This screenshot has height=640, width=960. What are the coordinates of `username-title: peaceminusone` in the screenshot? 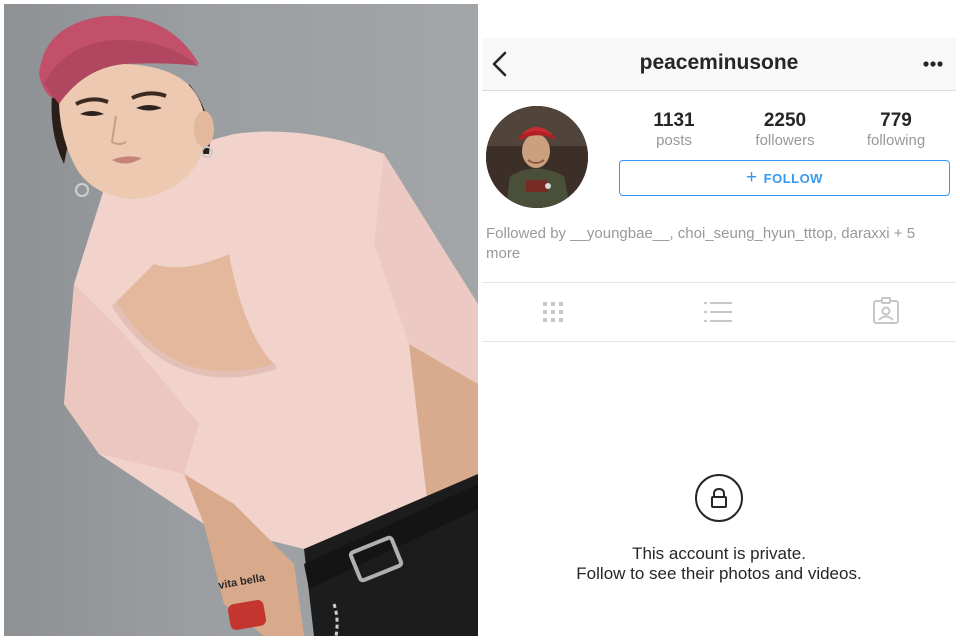 It's located at (719, 62).